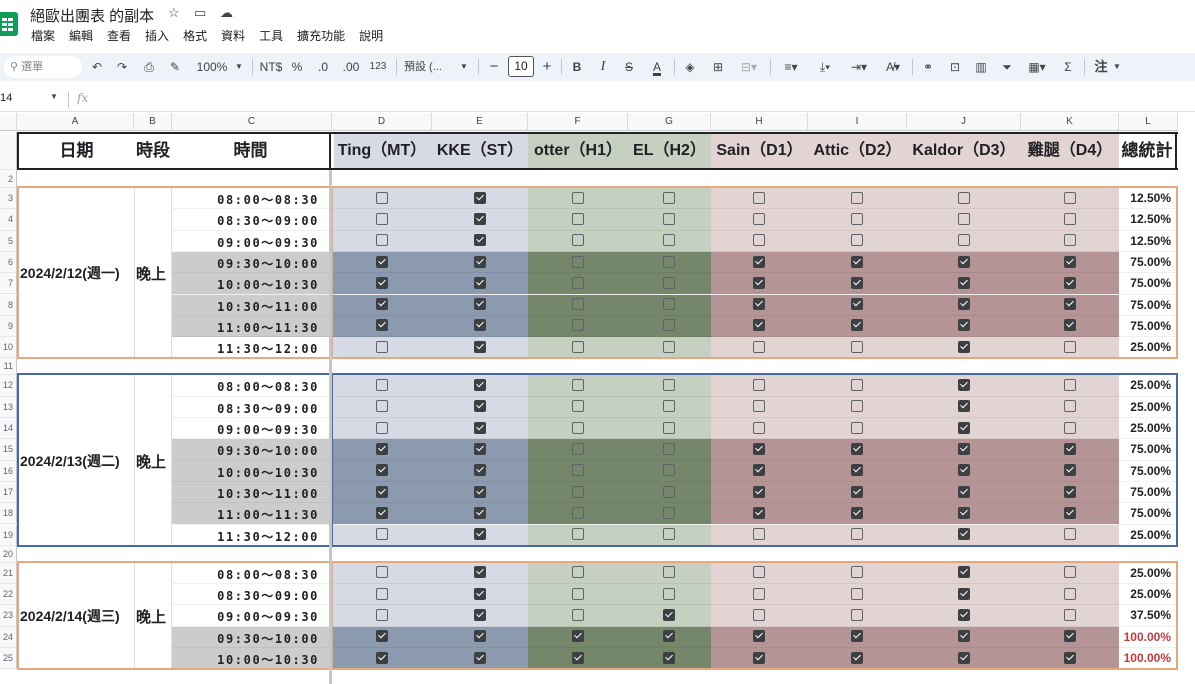 The image size is (1195, 684). What do you see at coordinates (1070, 122) in the screenshot?
I see `column-header-k: K` at bounding box center [1070, 122].